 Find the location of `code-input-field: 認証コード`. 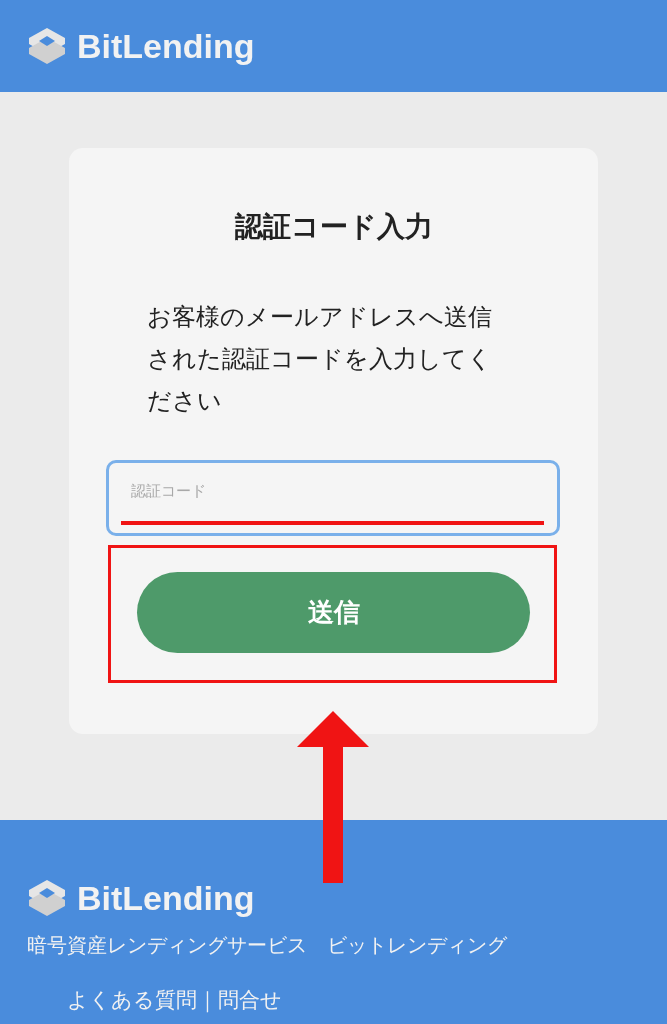

code-input-field: 認証コード is located at coordinates (333, 498).